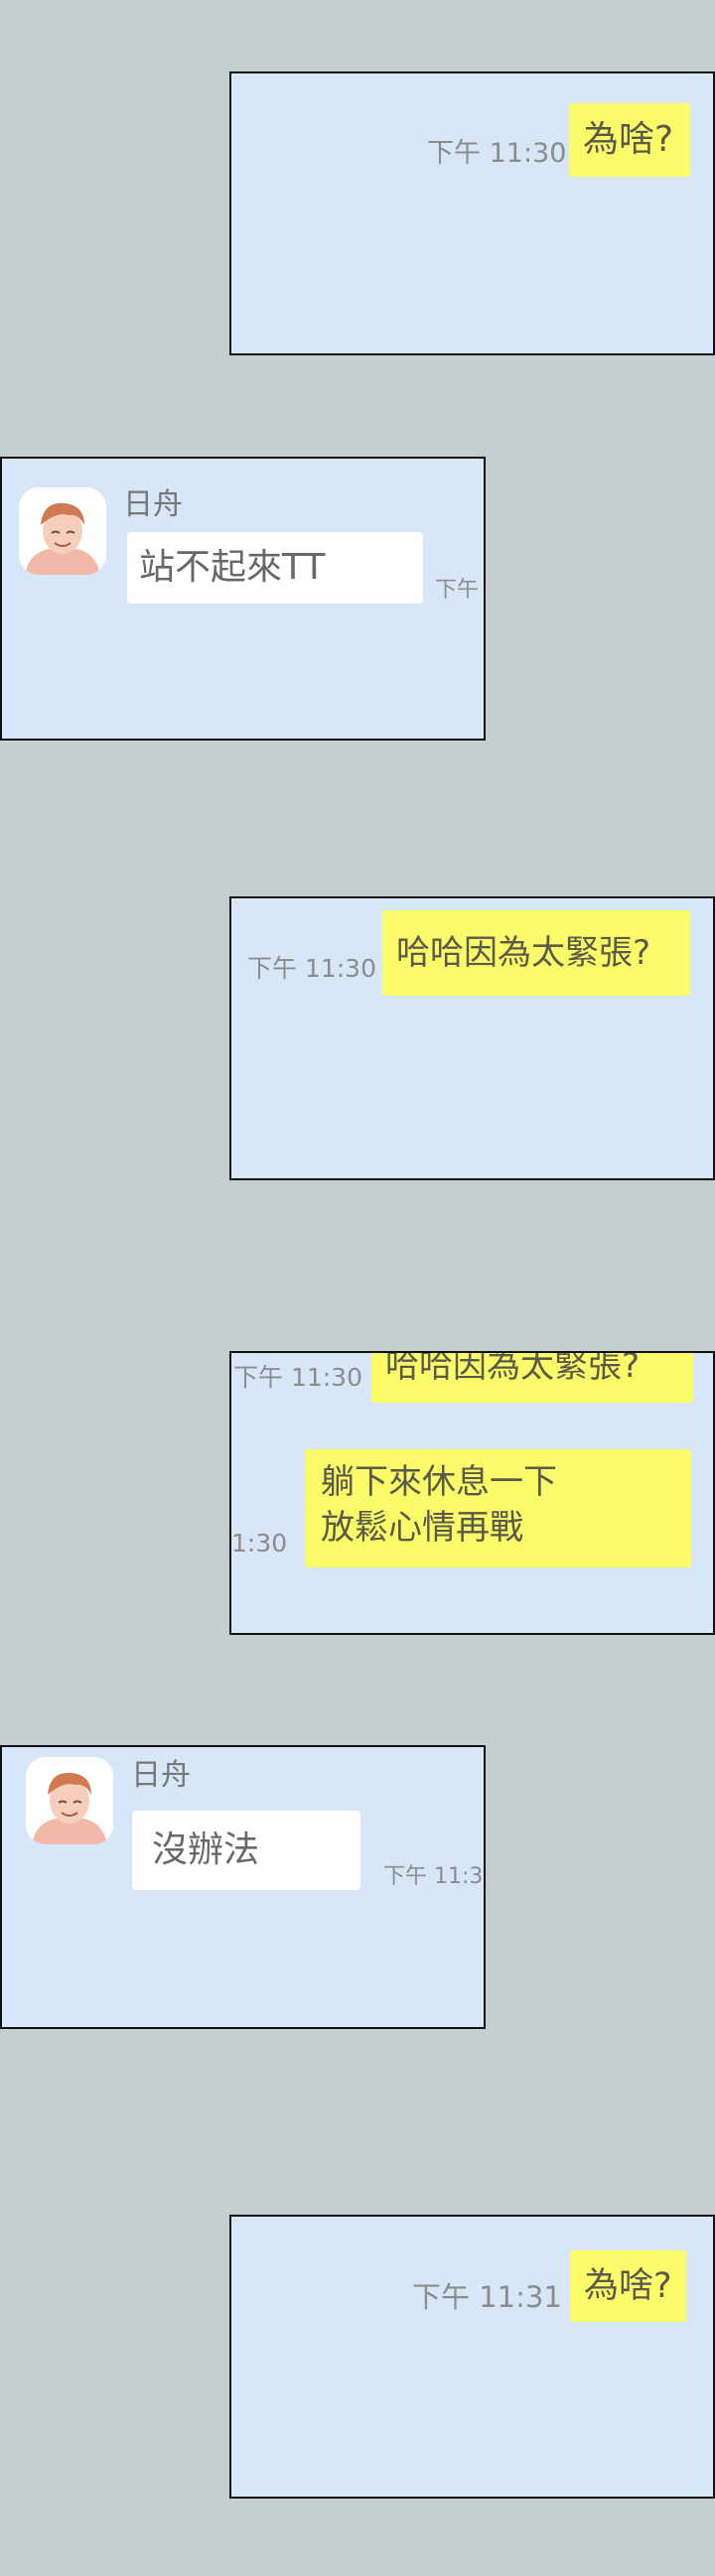  Describe the element at coordinates (472, 213) in the screenshot. I see `chat-panel-1: 下午 11:30 為啥?` at that location.